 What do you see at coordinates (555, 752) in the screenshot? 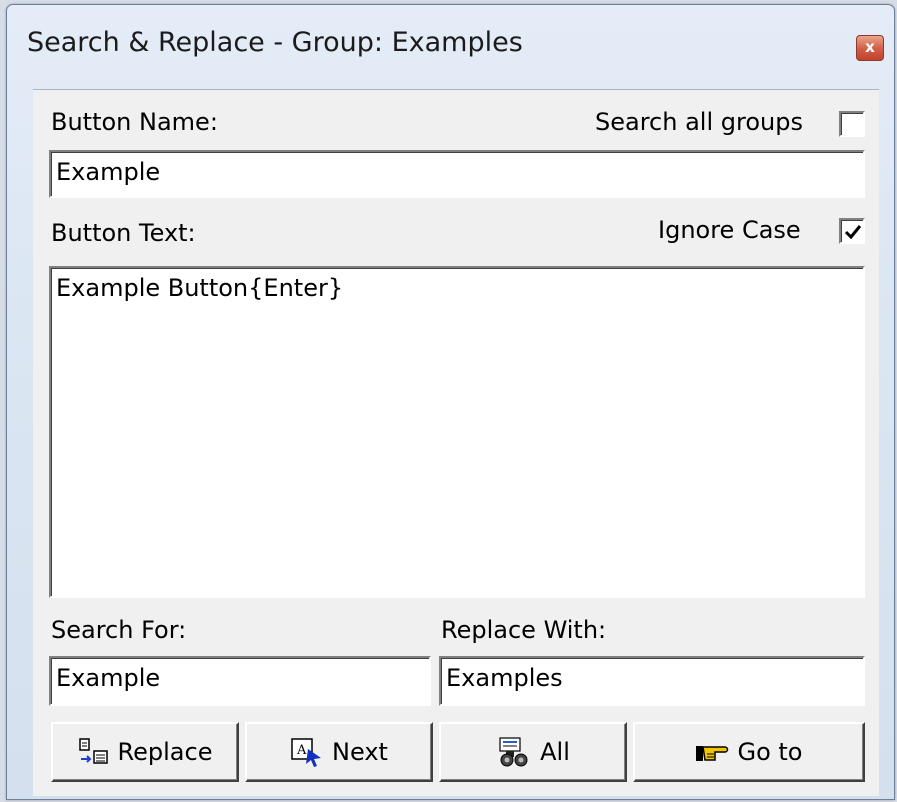
I see `all-button-label: All` at bounding box center [555, 752].